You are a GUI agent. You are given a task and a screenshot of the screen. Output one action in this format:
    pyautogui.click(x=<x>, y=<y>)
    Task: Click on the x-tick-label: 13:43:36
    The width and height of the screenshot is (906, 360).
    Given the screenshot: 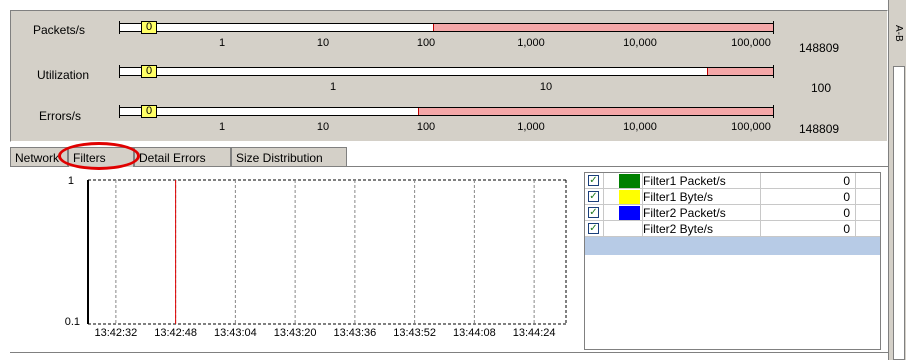 What is the action you would take?
    pyautogui.click(x=354, y=333)
    